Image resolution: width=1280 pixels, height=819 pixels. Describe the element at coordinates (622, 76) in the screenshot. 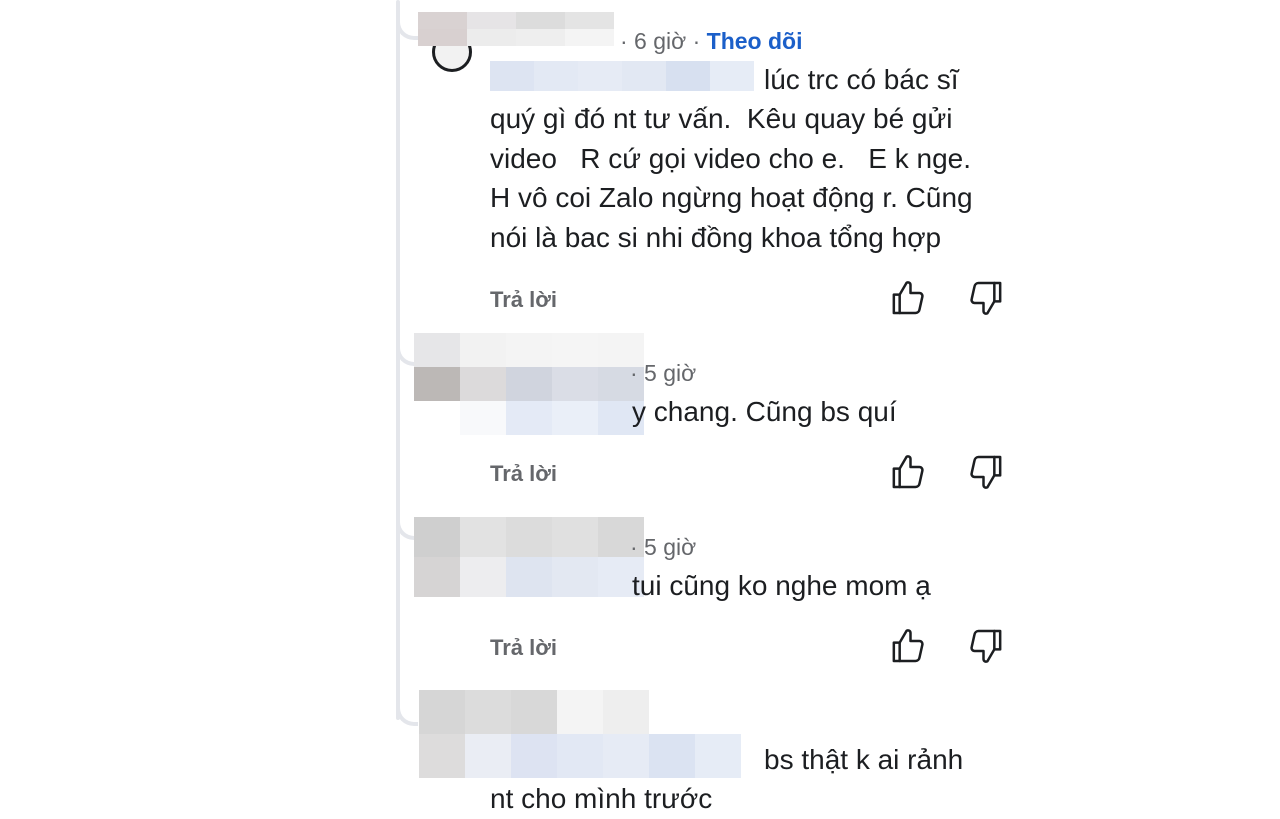

I see `redacted-mention` at that location.